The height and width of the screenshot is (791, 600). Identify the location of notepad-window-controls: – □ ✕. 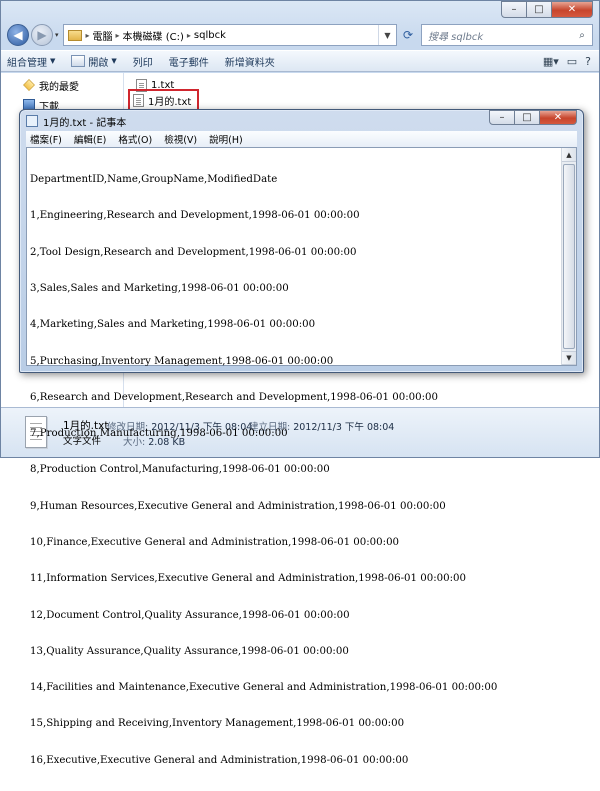
(533, 117).